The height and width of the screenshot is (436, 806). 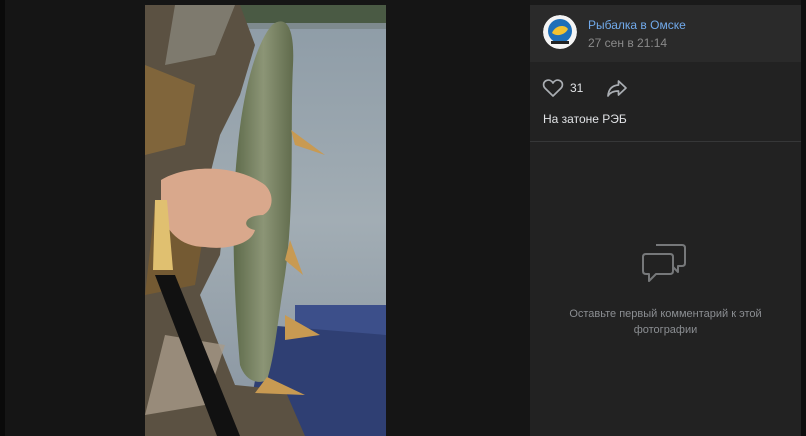 I want to click on like-count: 31, so click(x=577, y=88).